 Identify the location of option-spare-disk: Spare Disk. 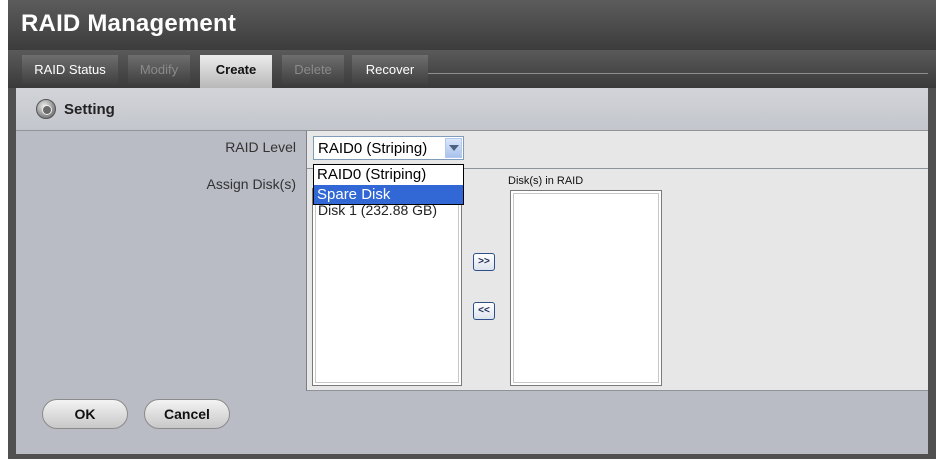
(388, 194).